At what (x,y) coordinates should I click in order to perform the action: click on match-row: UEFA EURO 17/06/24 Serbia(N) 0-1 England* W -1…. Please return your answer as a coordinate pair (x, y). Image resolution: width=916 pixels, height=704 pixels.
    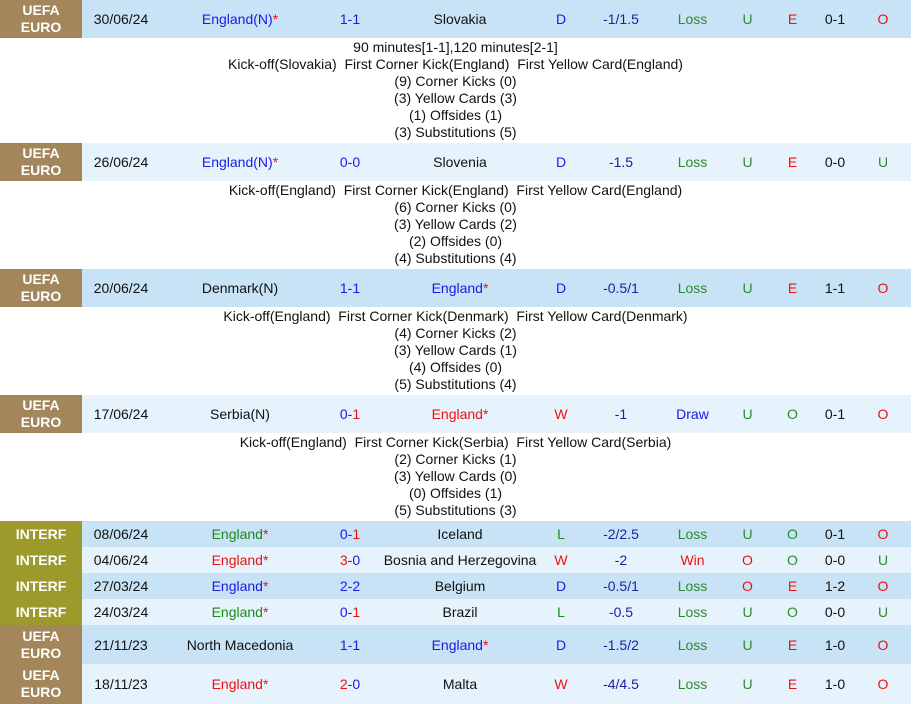
    Looking at the image, I should click on (455, 414).